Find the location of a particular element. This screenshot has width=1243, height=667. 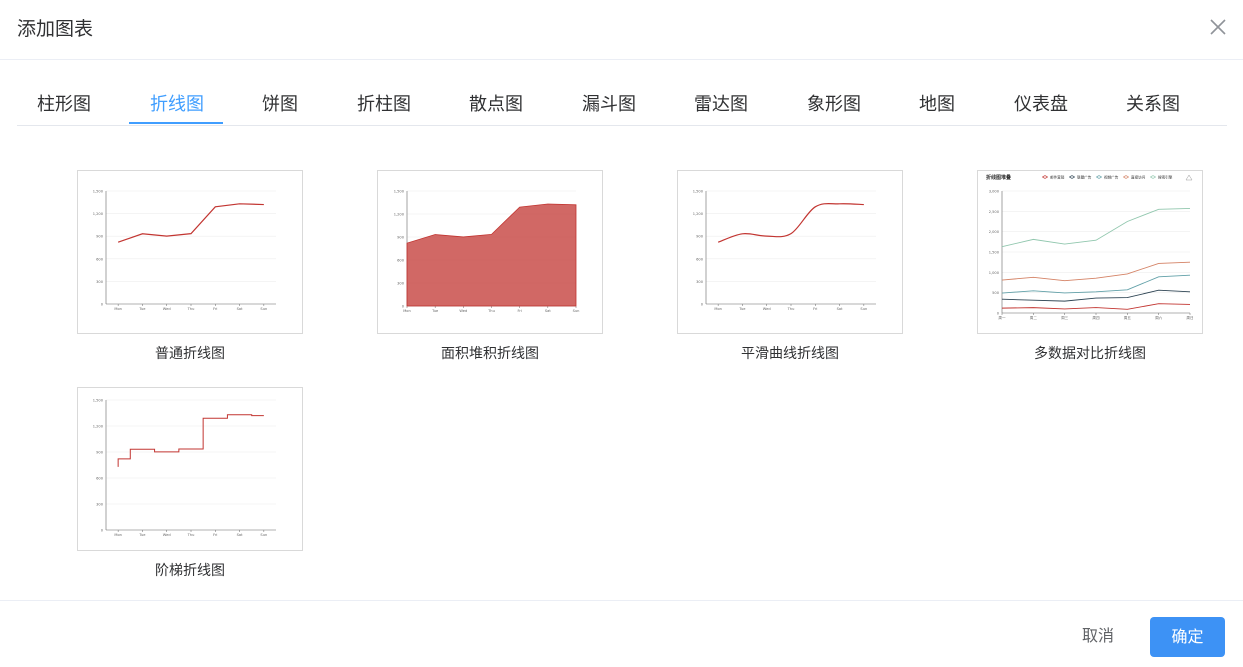

y-tick-label: 1,000 is located at coordinates (994, 273).